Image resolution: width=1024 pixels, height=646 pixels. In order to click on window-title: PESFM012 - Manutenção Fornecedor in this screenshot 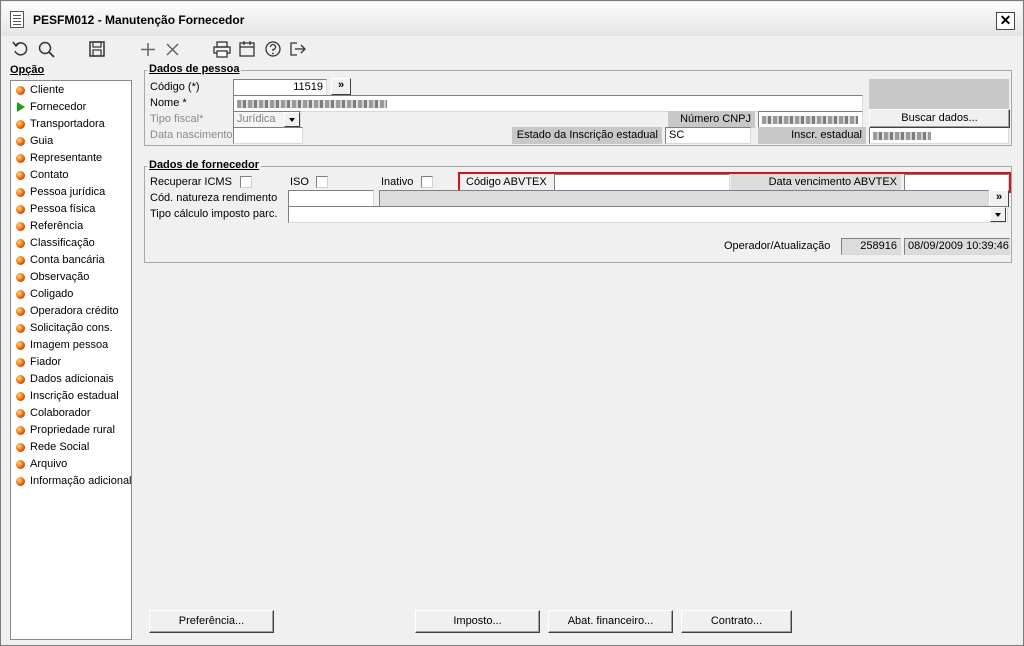, I will do `click(139, 20)`.